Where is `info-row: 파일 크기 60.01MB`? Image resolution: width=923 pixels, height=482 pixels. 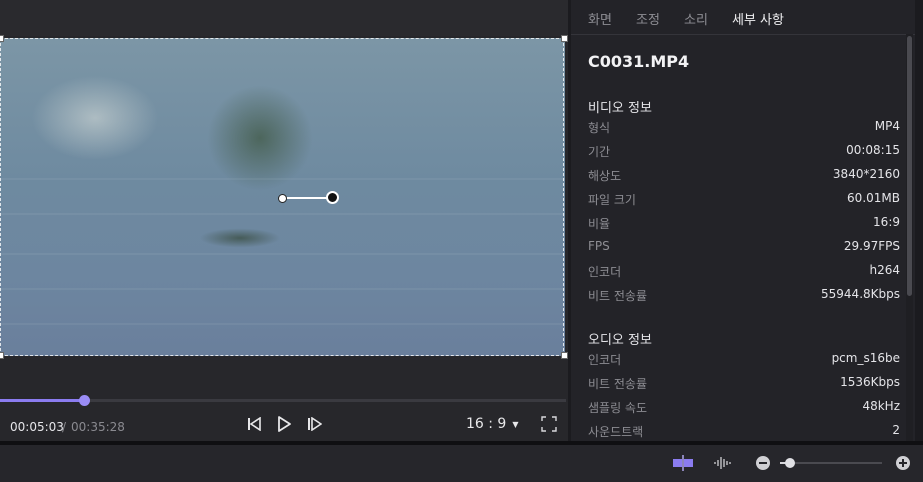 info-row: 파일 크기 60.01MB is located at coordinates (744, 201).